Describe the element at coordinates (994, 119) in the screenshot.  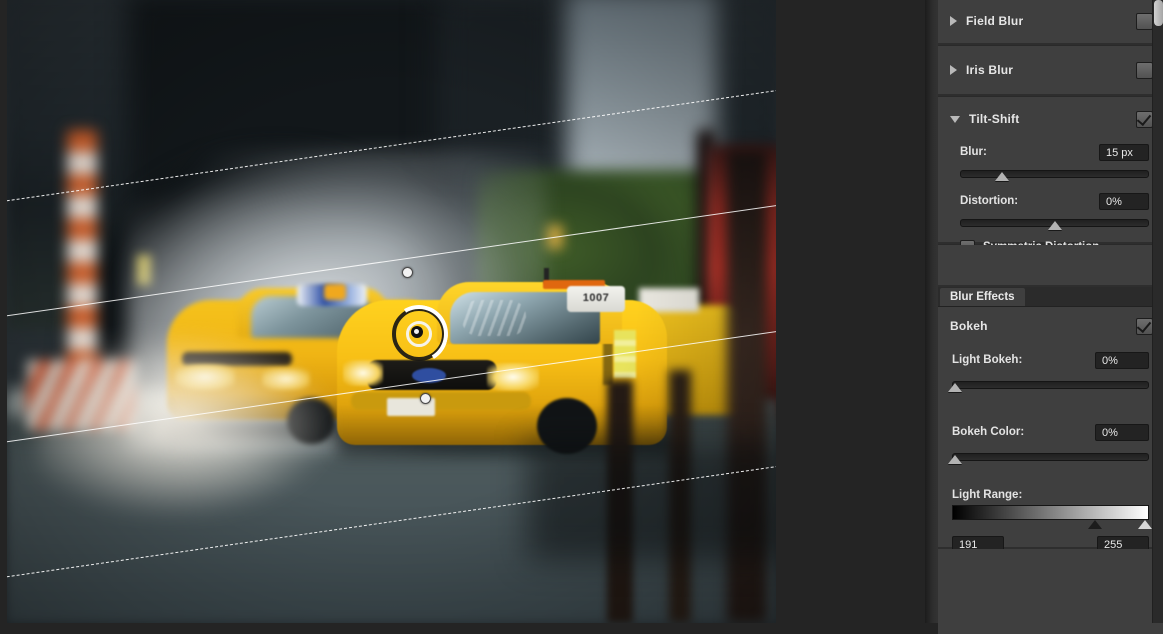
I see `panel-title-tilt-shift: Tilt-Shift` at that location.